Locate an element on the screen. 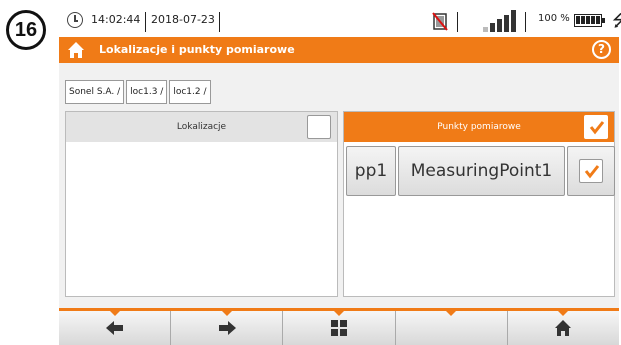  menu-grid-button is located at coordinates (339, 328).